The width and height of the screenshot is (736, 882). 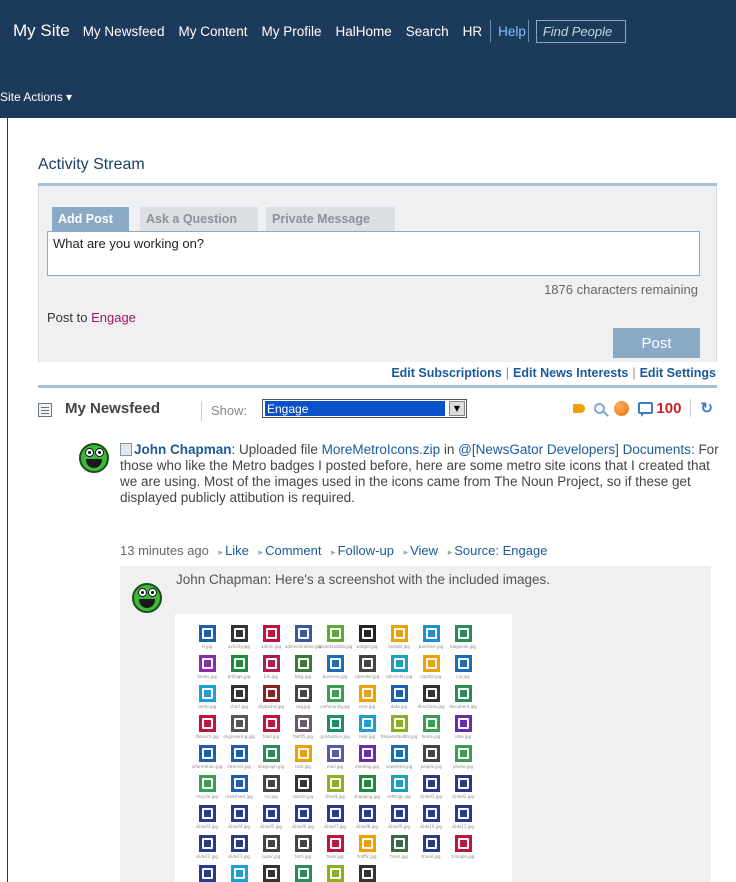 I want to click on source-link: Source: Engage, so click(x=498, y=550).